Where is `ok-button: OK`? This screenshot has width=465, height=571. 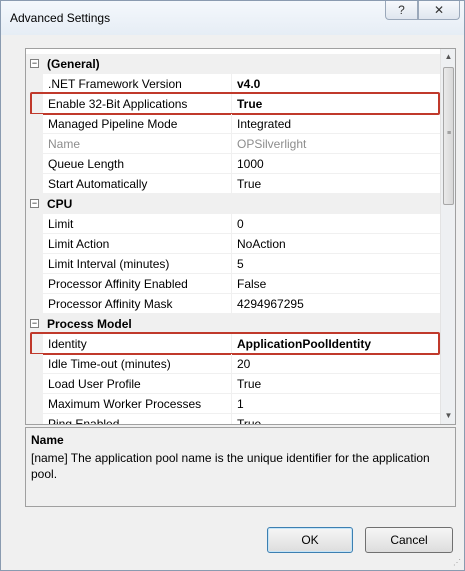 ok-button: OK is located at coordinates (310, 540).